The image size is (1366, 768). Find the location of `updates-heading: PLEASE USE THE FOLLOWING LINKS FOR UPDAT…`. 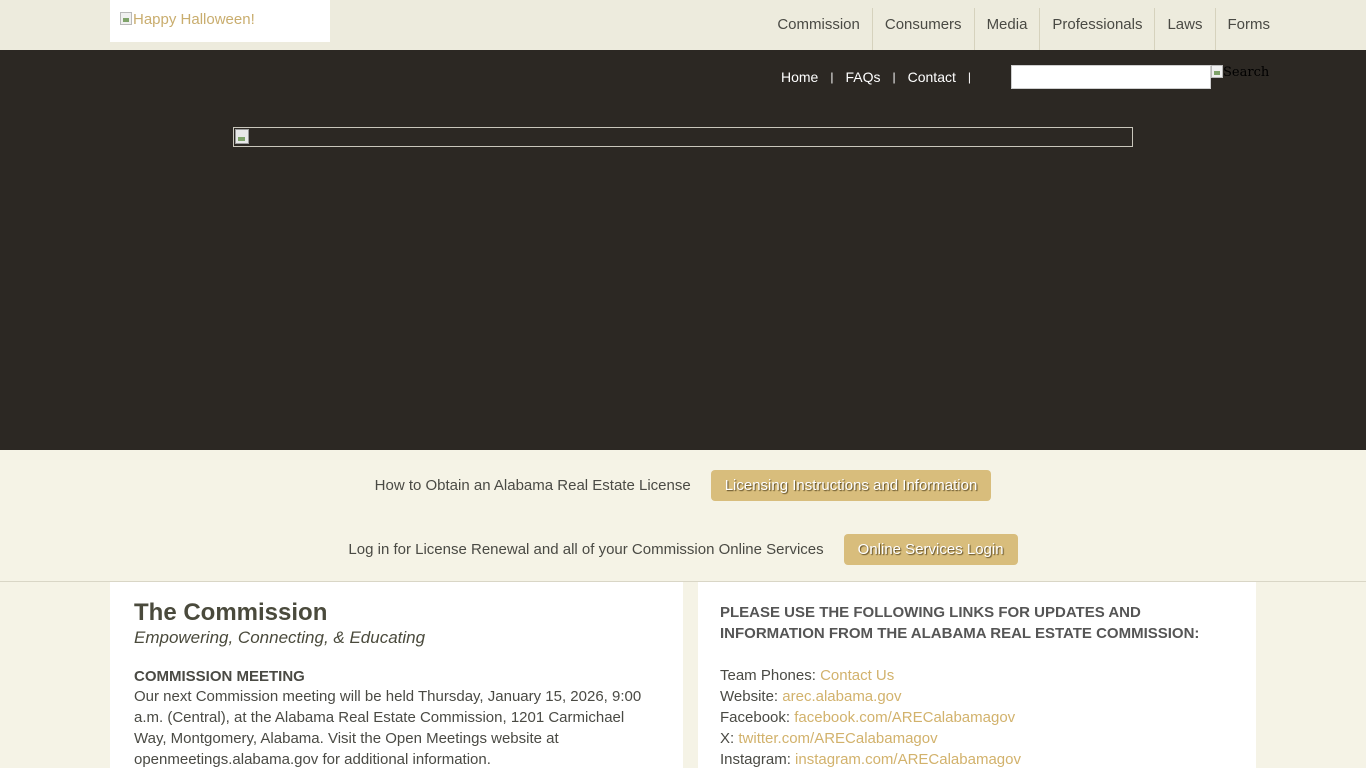

updates-heading: PLEASE USE THE FOLLOWING LINKS FOR UPDAT… is located at coordinates (960, 623).